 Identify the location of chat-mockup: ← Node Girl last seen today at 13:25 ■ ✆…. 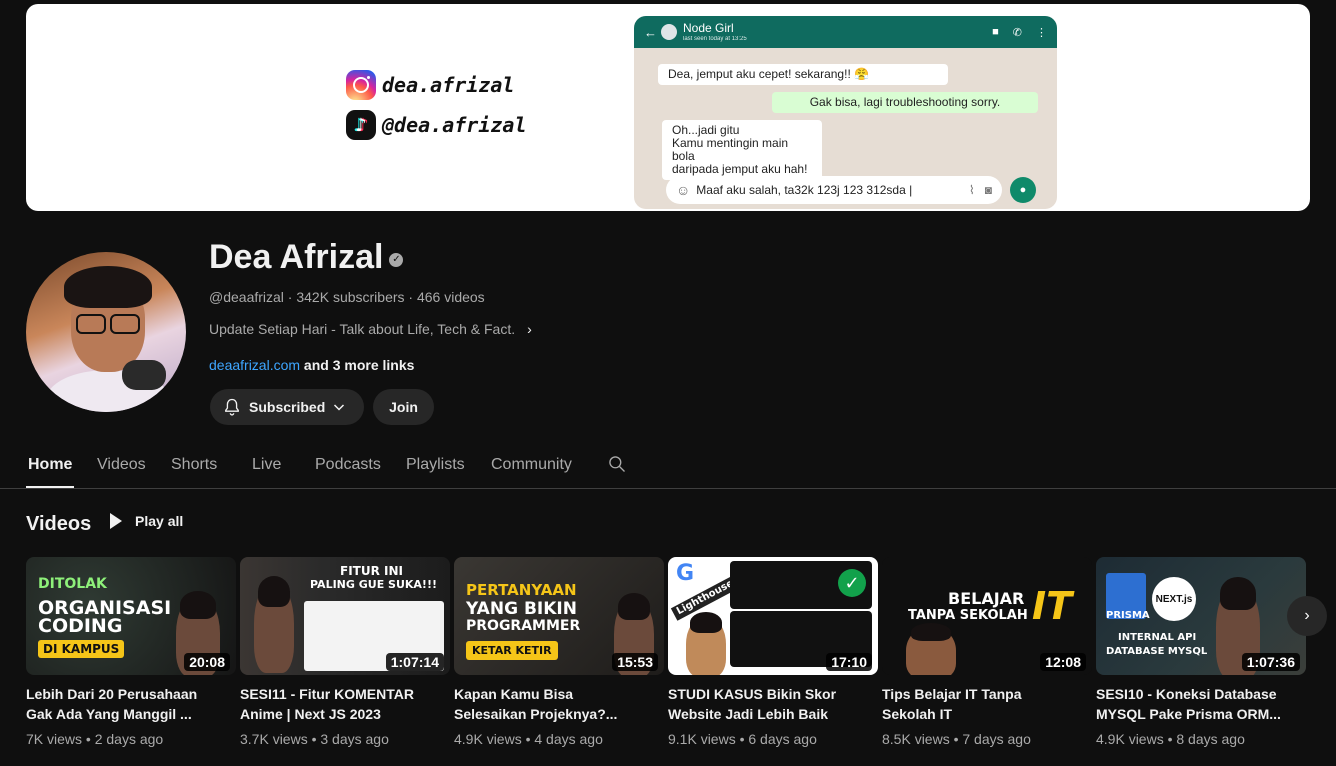
(845, 112).